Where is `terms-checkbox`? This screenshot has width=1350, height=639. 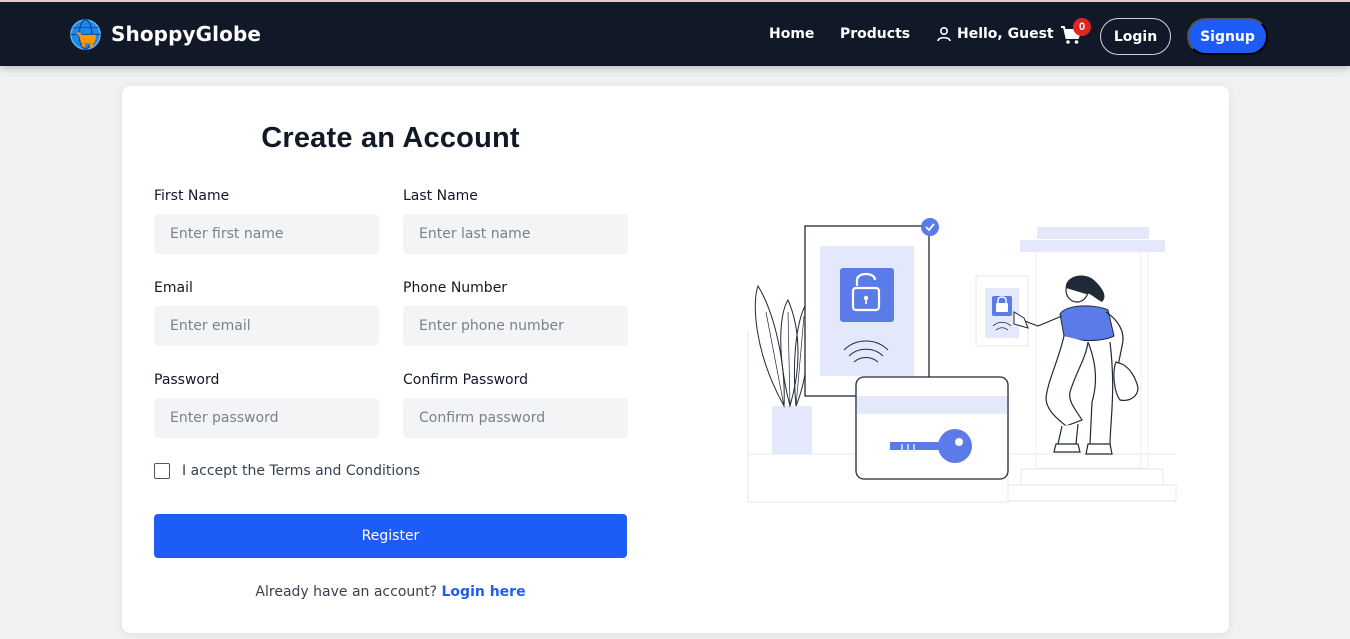
terms-checkbox is located at coordinates (162, 471).